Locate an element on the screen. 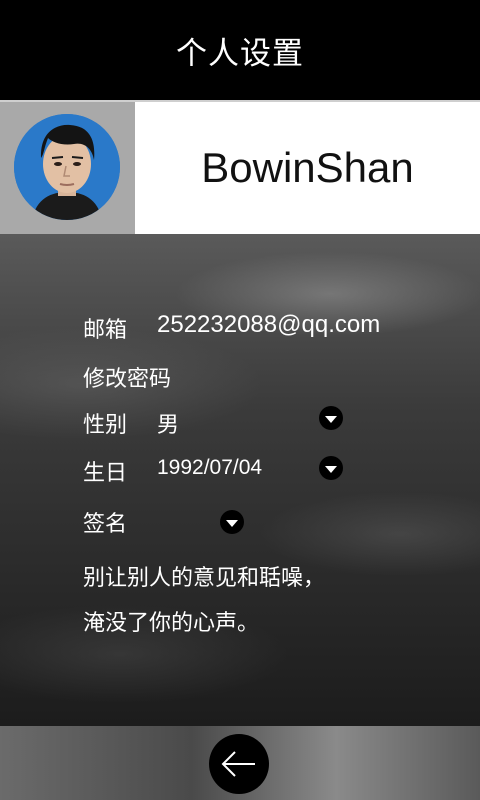  birthday-dropdown-chevron-down-icon is located at coordinates (331, 468).